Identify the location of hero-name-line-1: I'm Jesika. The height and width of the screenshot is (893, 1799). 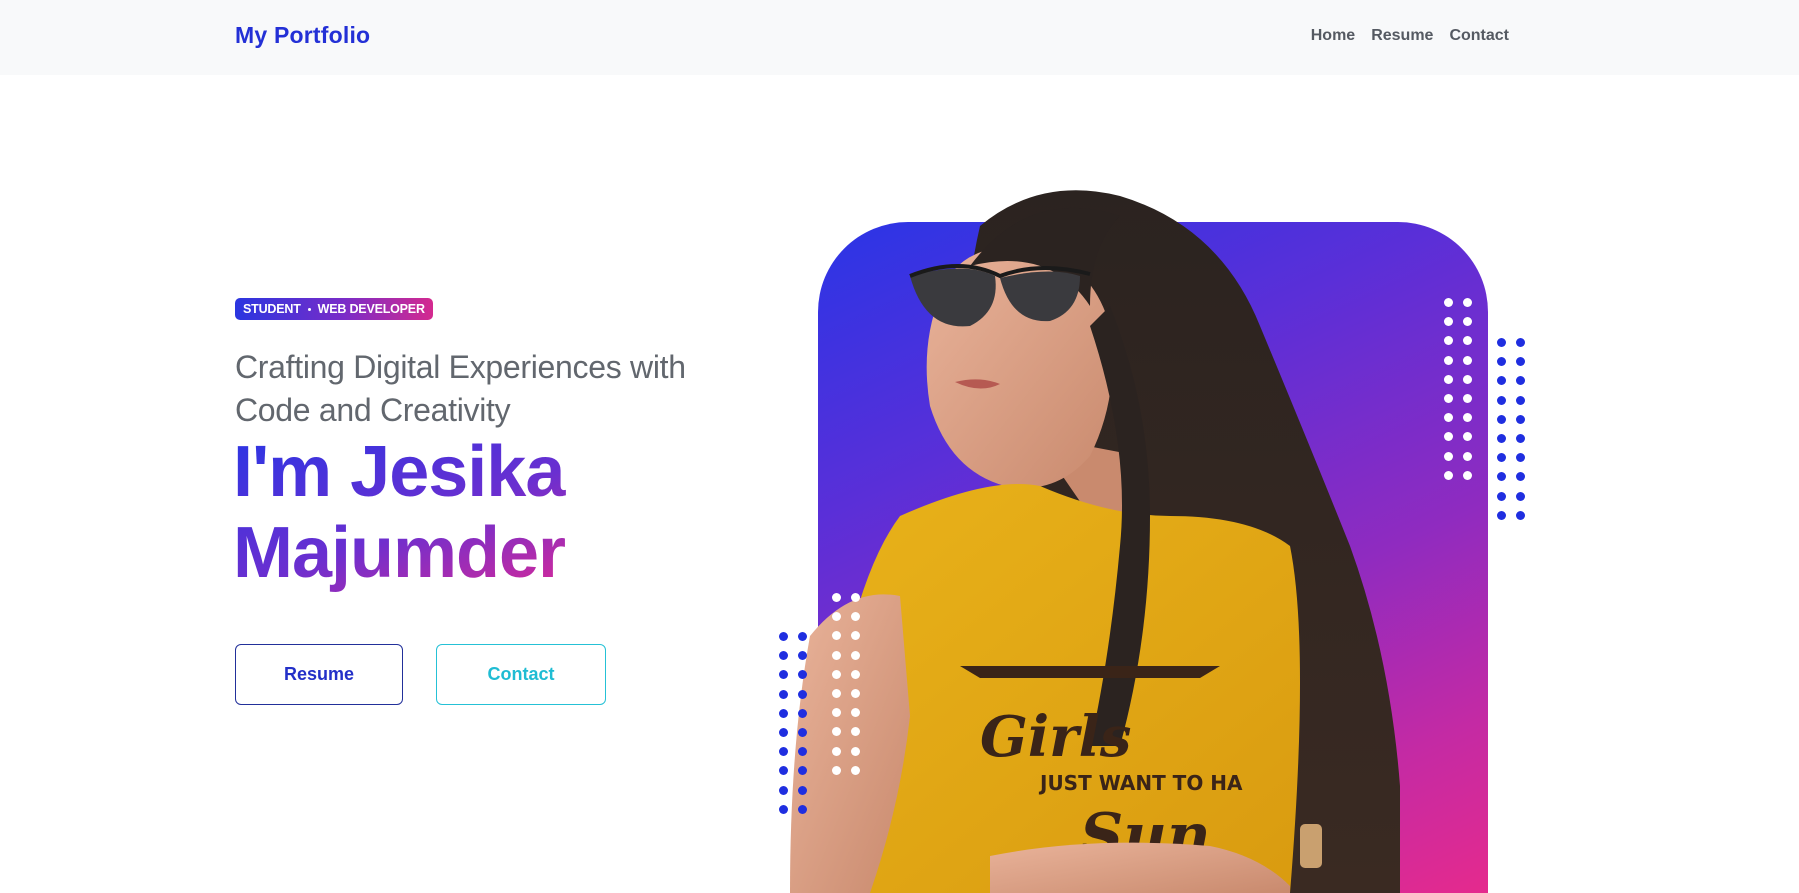
(399, 472).